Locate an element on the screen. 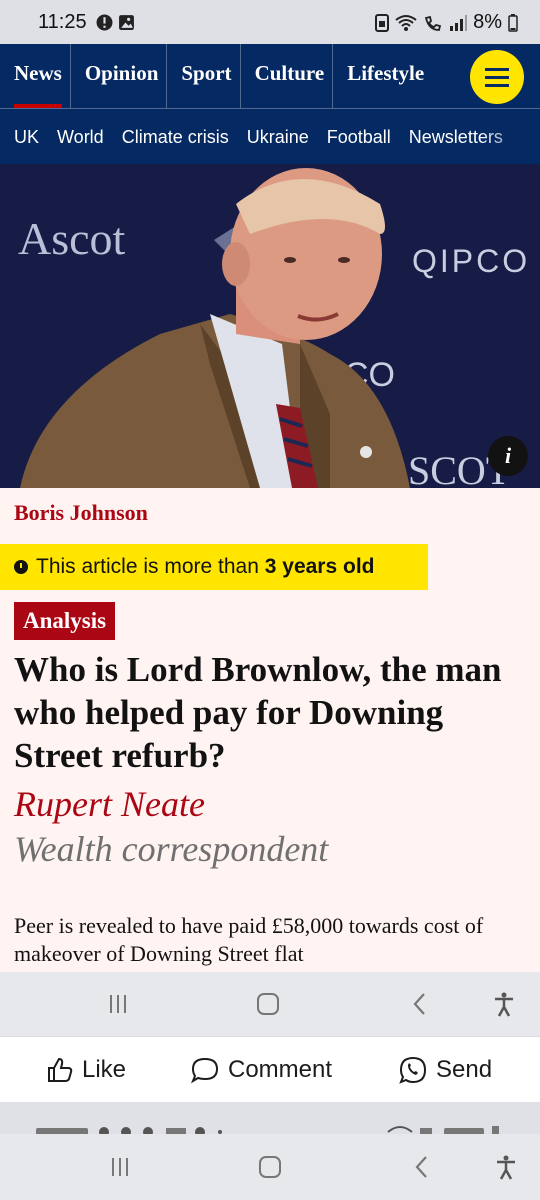  home-button is located at coordinates (268, 1004).